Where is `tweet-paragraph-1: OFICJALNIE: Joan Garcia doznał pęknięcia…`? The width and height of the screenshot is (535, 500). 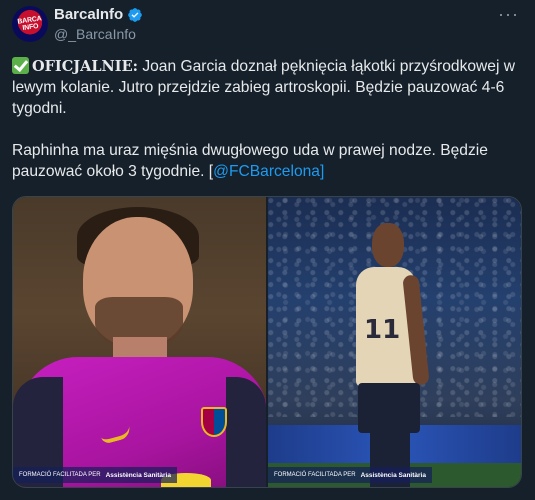 tweet-paragraph-1: OFICJALNIE: Joan Garcia doznał pęknięcia… is located at coordinates (264, 87).